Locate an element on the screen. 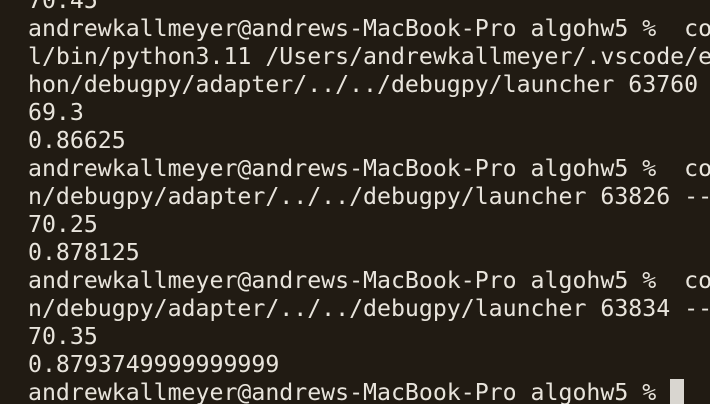  output-line: 70.45 is located at coordinates (63, 7).